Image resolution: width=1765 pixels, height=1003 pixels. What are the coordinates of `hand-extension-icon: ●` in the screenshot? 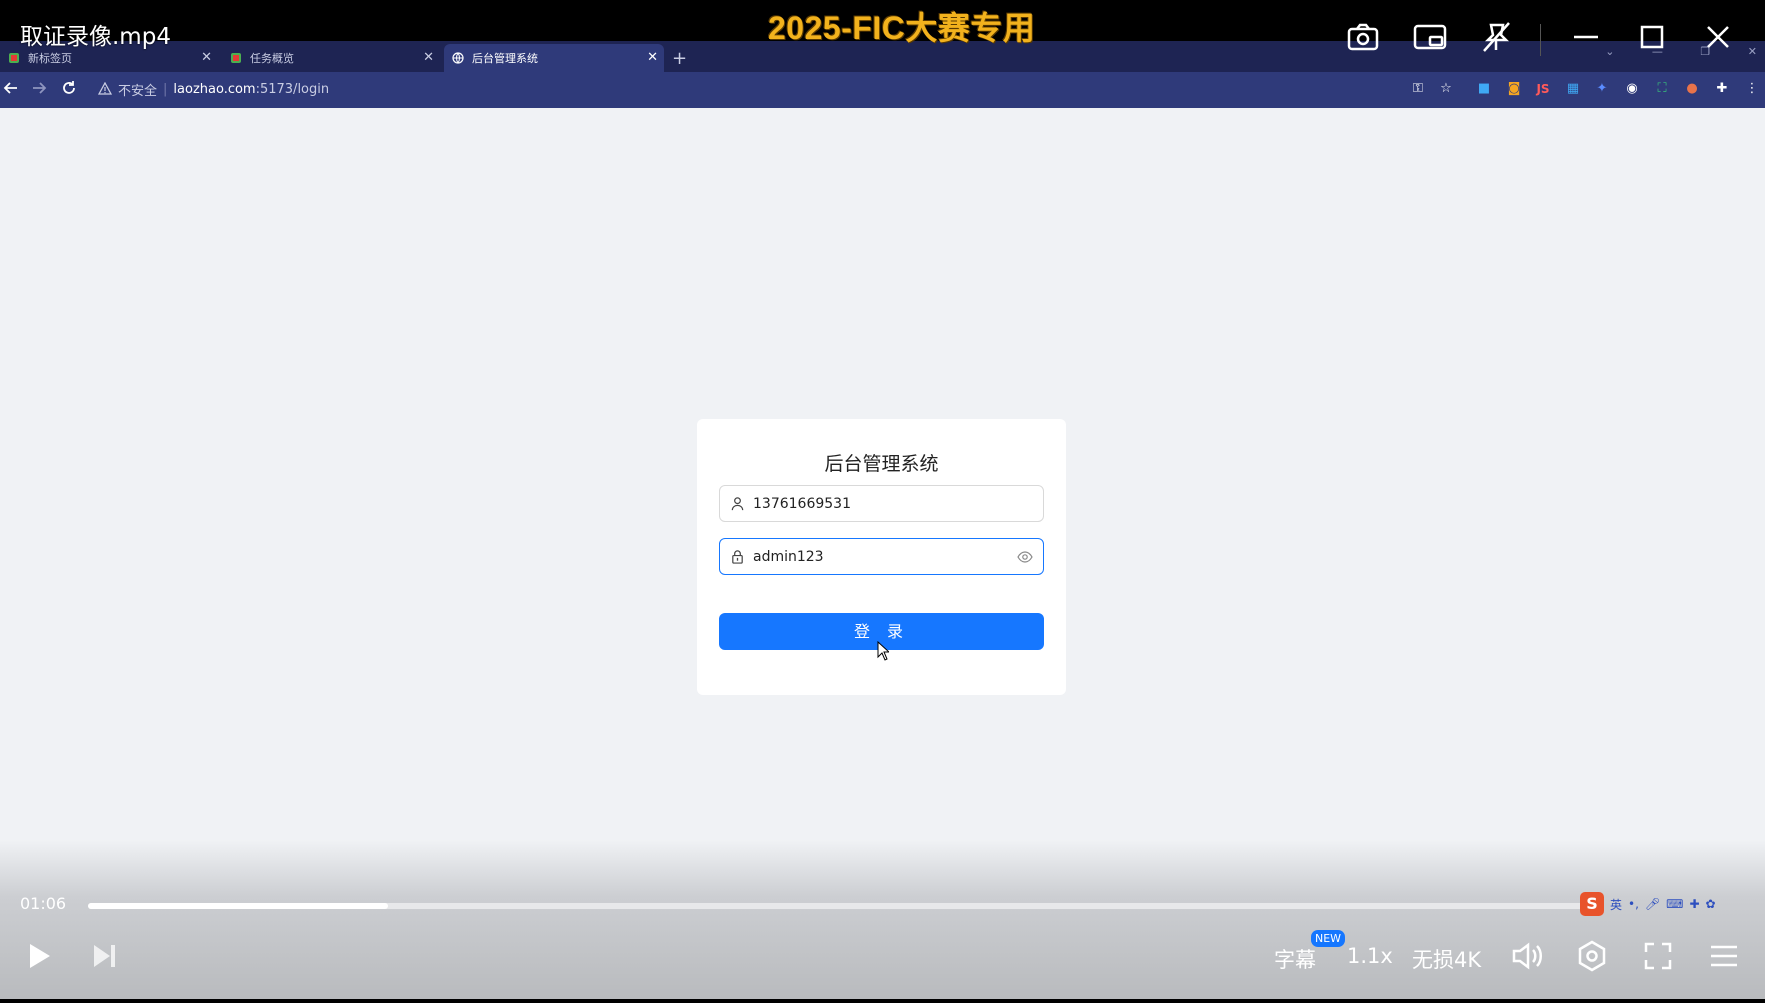 It's located at (1692, 89).